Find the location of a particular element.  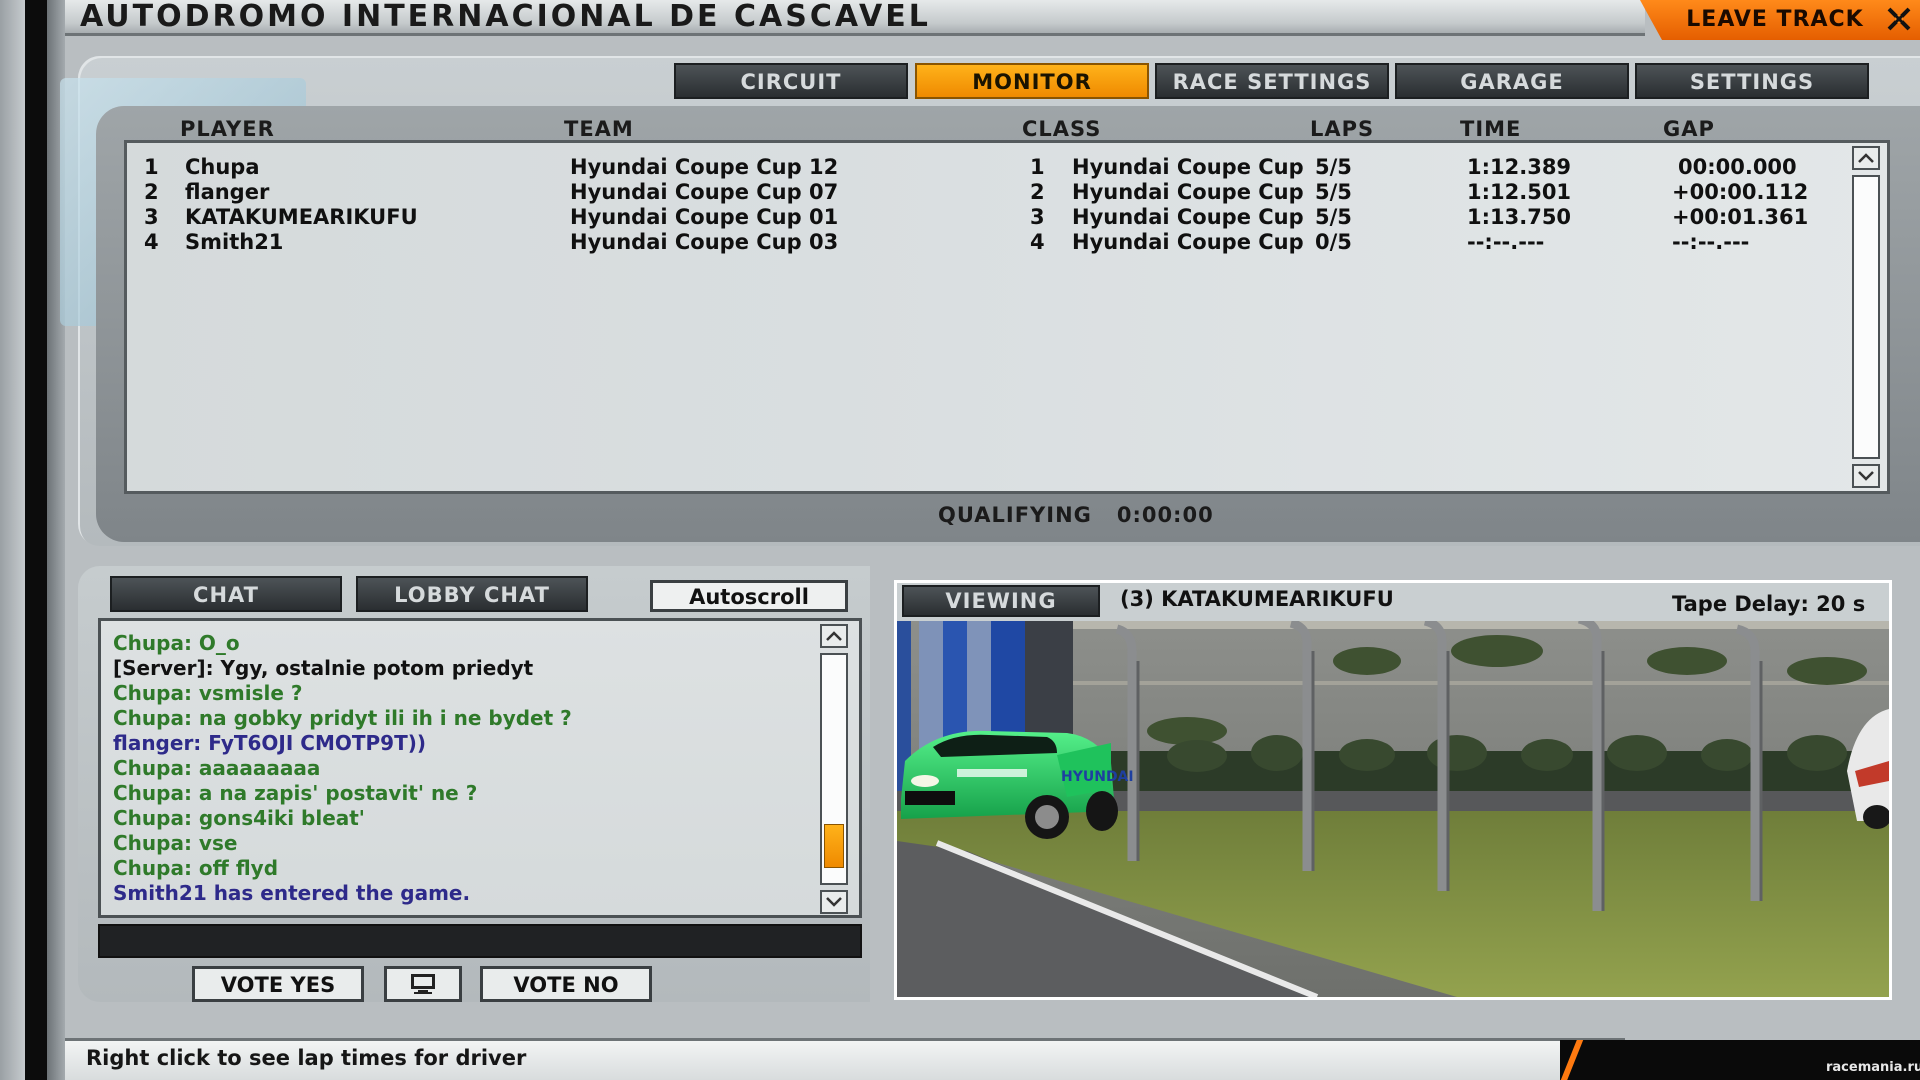

vote-yes-button: VOTE YES is located at coordinates (278, 984).